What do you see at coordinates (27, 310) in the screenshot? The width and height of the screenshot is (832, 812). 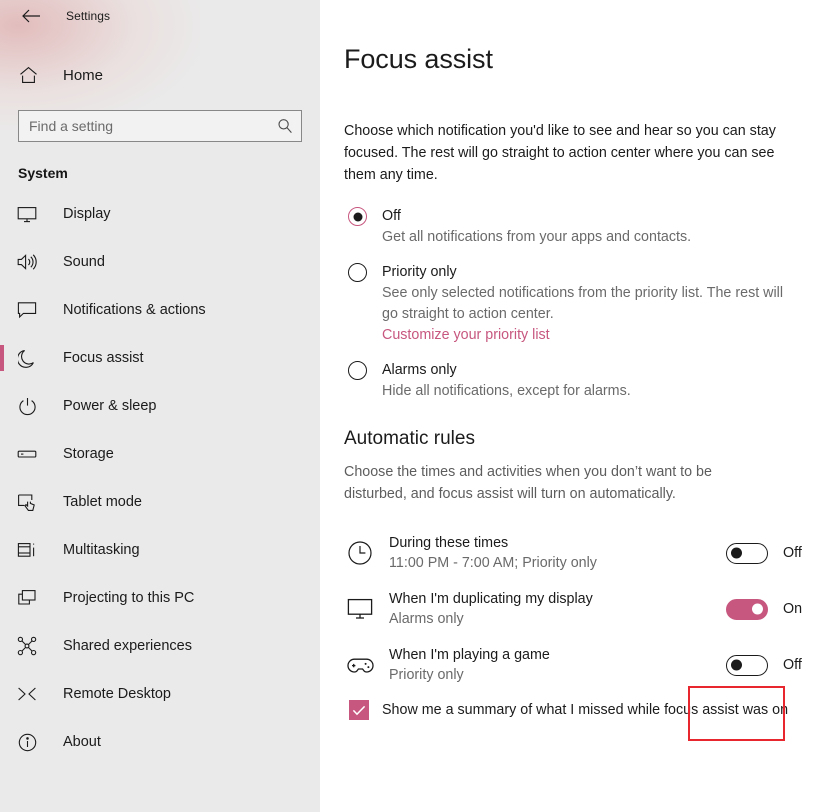 I see `speech-bubble-icon` at bounding box center [27, 310].